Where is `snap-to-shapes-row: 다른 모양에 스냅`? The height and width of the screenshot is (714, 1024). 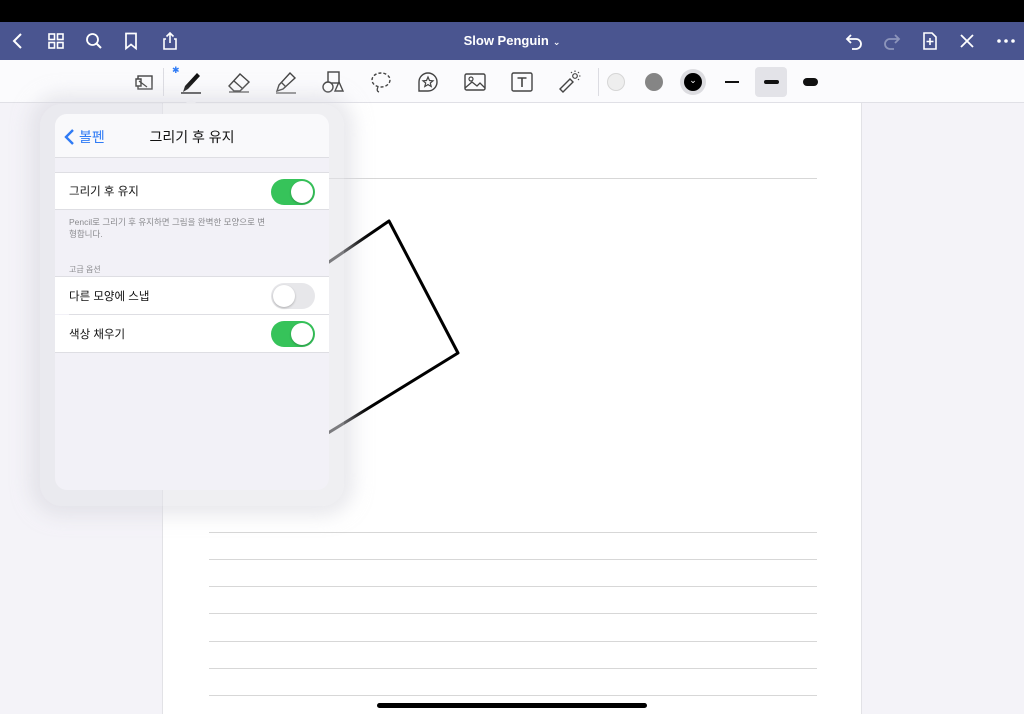
snap-to-shapes-row: 다른 모양에 스냅 is located at coordinates (192, 295).